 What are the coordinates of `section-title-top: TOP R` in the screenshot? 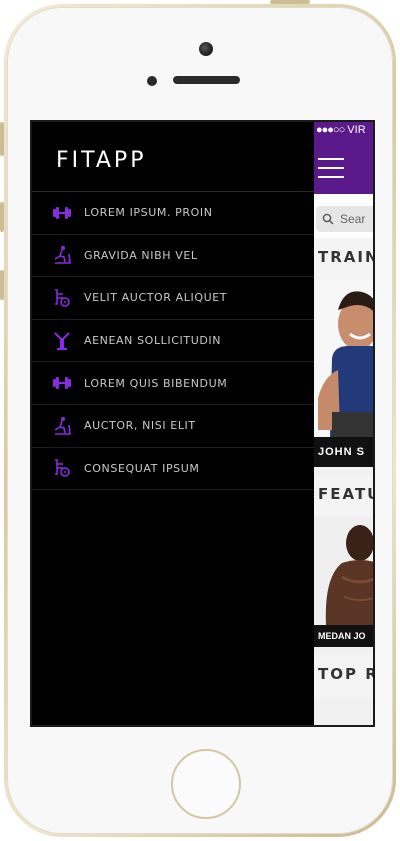 It's located at (343, 676).